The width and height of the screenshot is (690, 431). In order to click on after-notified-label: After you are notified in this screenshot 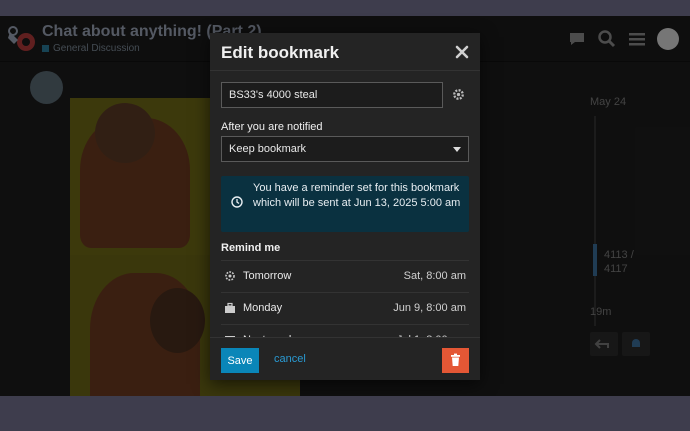, I will do `click(272, 127)`.